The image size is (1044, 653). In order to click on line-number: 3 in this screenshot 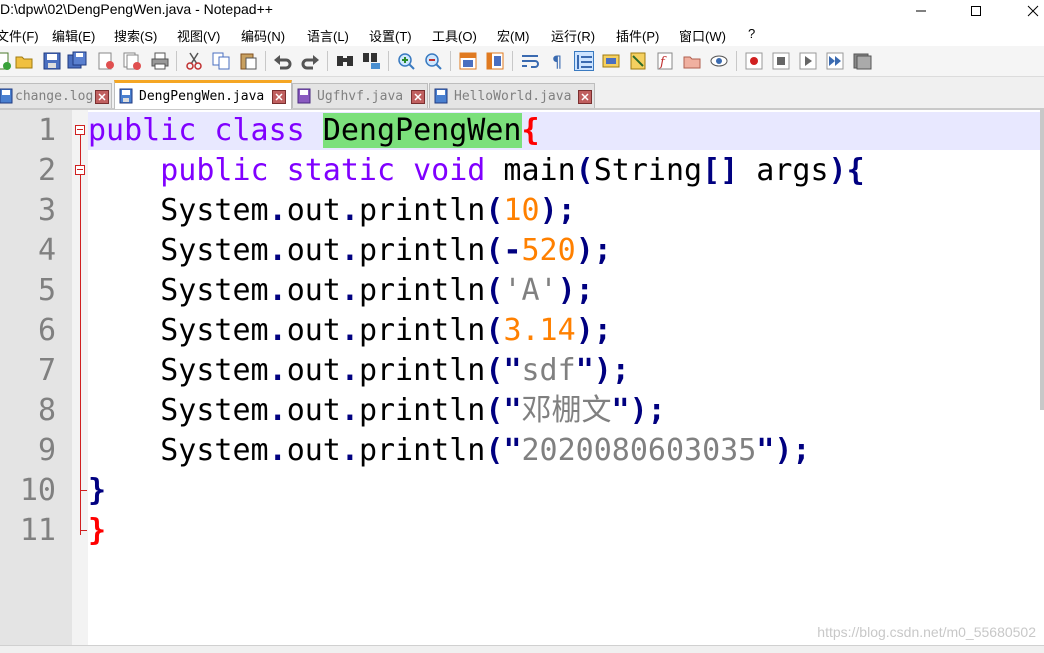, I will do `click(46, 210)`.